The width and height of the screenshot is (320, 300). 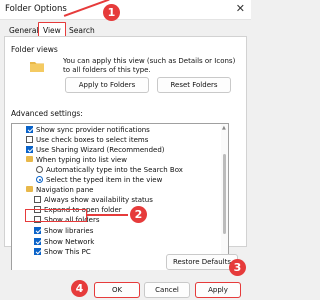 What do you see at coordinates (112, 242) in the screenshot?
I see `list-item: Show Network` at bounding box center [112, 242].